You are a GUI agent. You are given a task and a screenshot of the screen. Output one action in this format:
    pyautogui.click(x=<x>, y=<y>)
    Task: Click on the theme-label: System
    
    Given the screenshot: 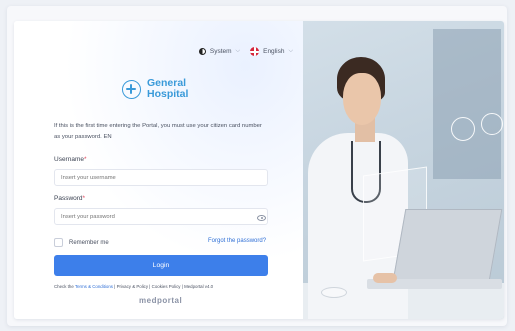 What is the action you would take?
    pyautogui.click(x=220, y=51)
    